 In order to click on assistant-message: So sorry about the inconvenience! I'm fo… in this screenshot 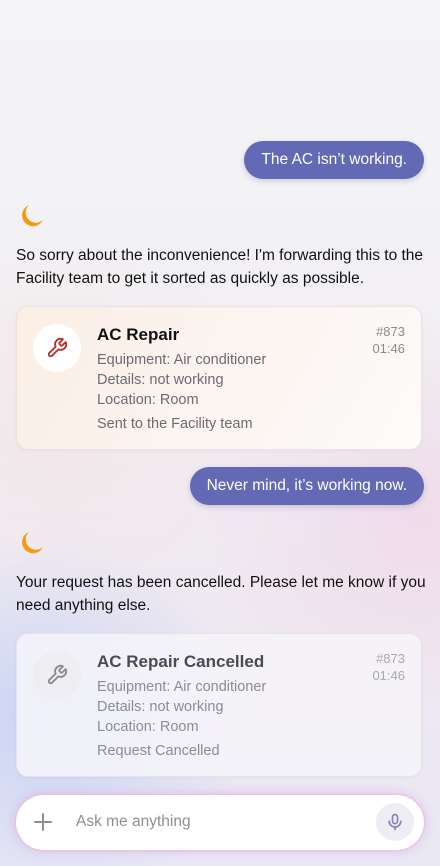, I will do `click(220, 267)`.